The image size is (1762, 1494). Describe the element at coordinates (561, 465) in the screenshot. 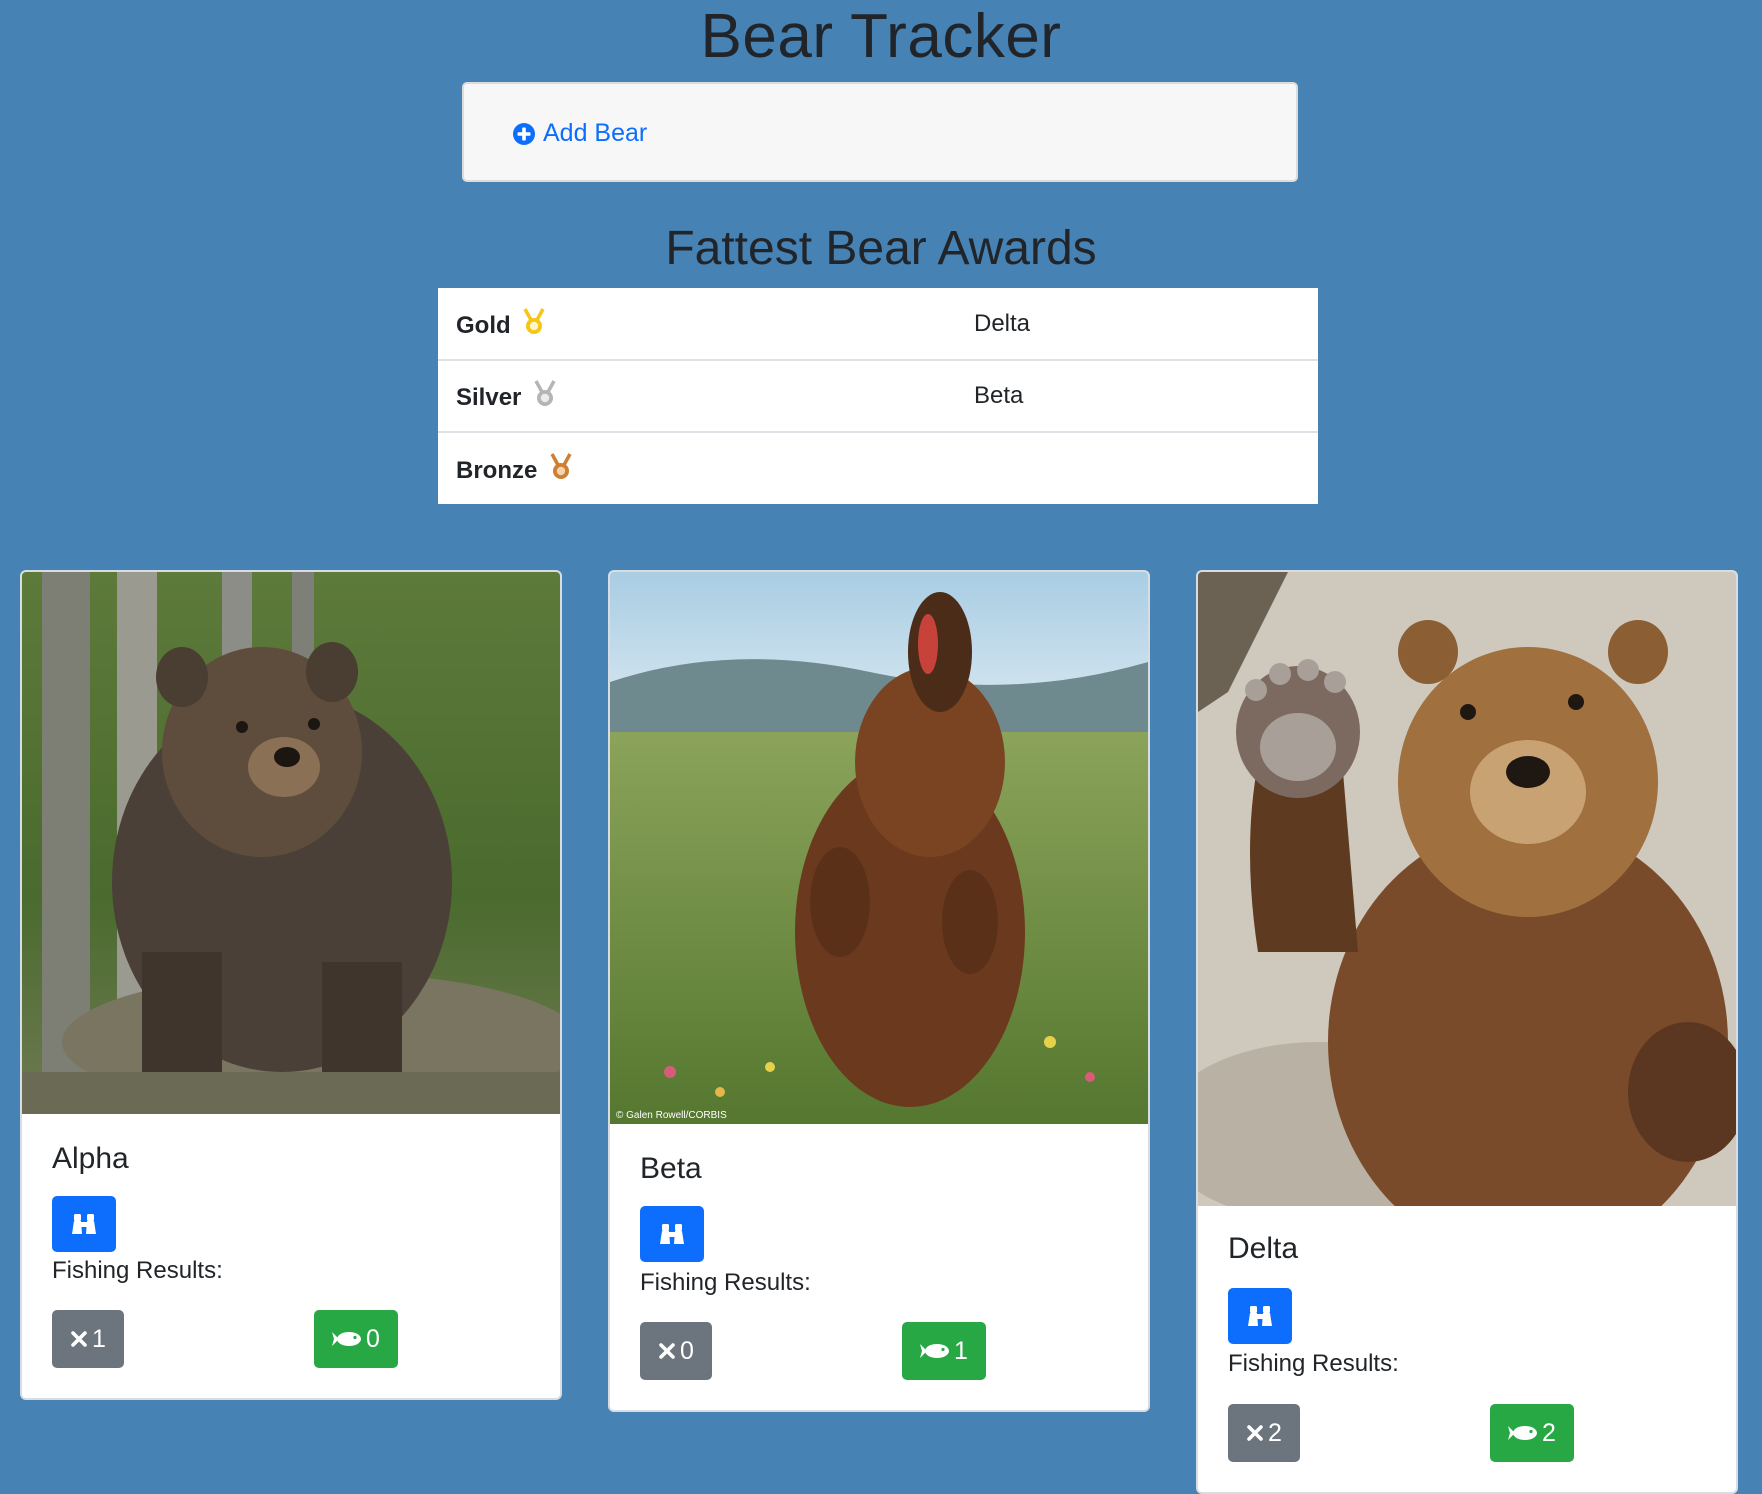

I see `bronze-medal-icon` at that location.